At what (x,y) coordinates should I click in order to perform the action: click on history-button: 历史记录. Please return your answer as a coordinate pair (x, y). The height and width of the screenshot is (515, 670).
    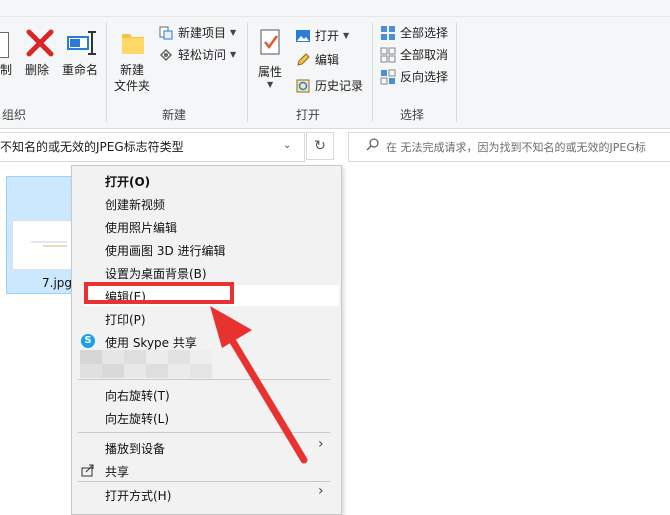
    Looking at the image, I should click on (329, 86).